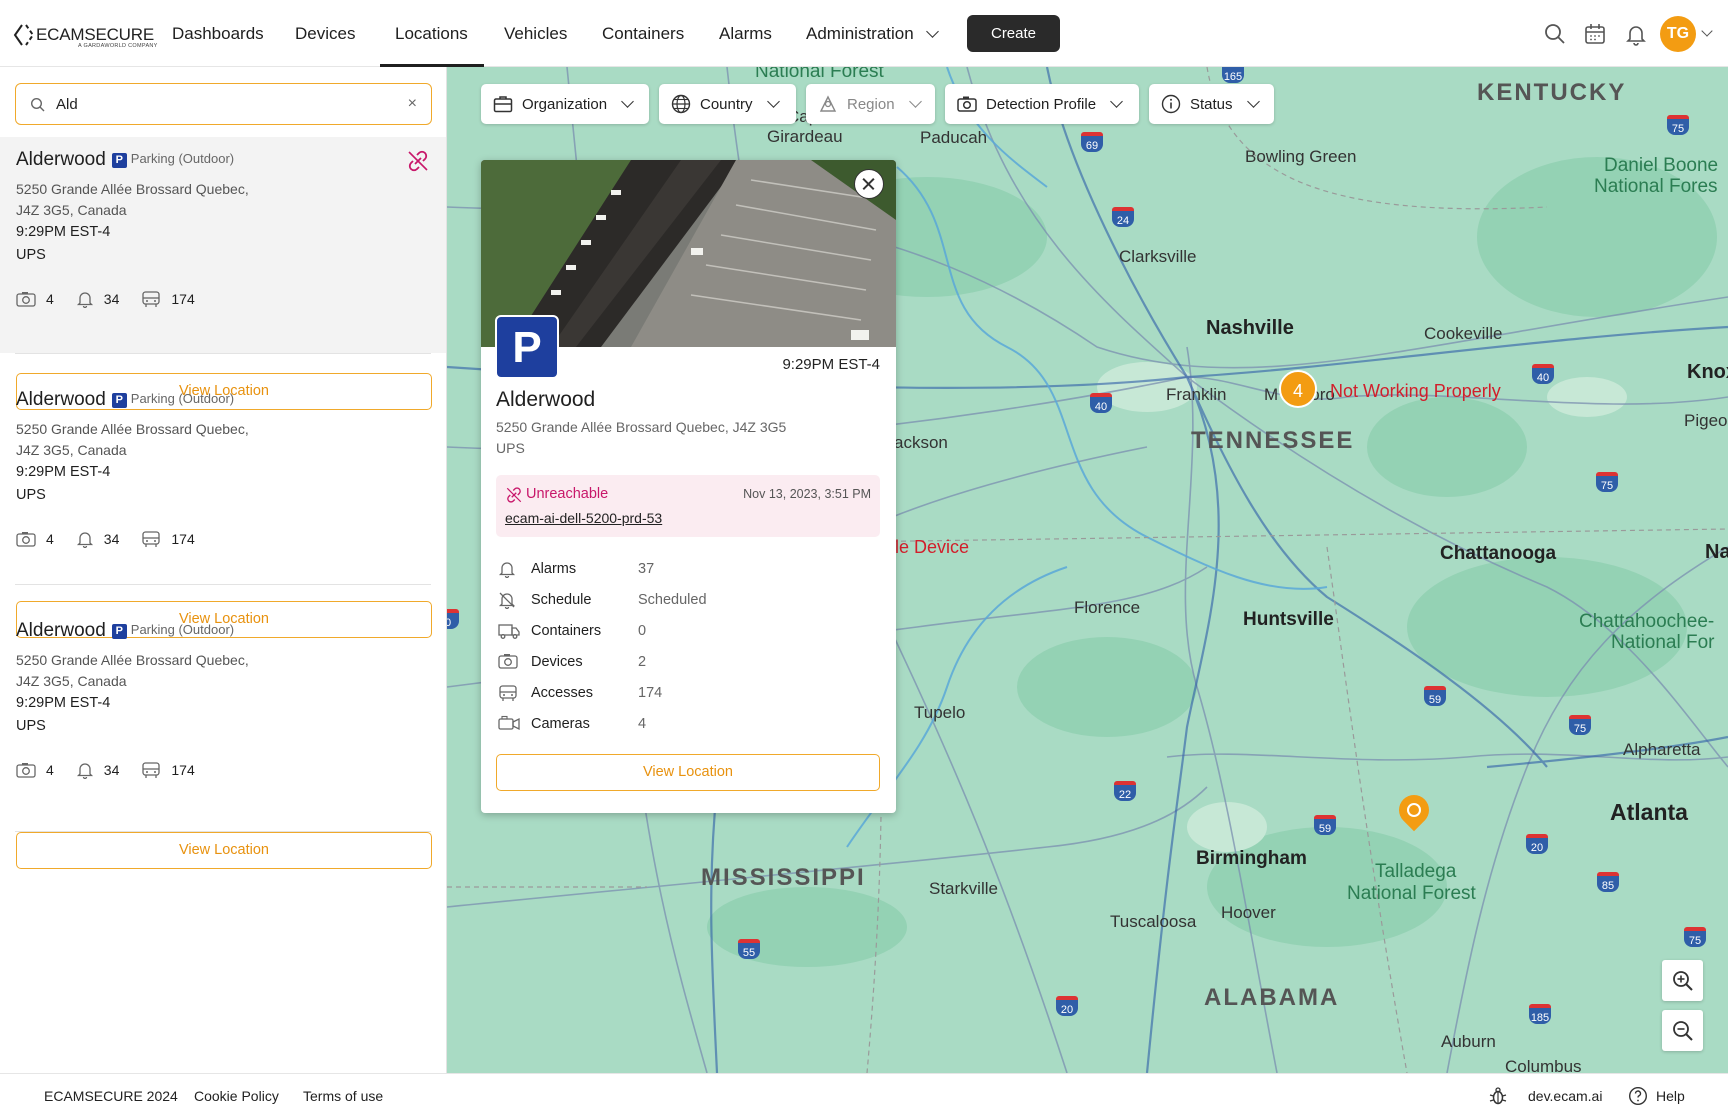 The image size is (1728, 1117). I want to click on briefcase-icon, so click(503, 104).